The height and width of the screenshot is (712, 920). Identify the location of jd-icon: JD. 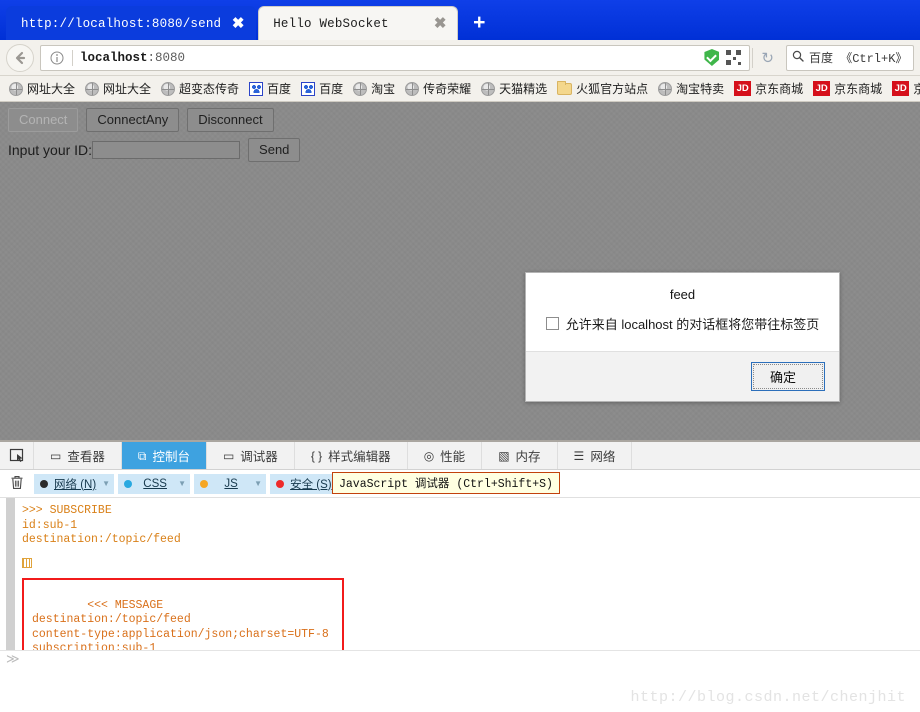
(822, 88).